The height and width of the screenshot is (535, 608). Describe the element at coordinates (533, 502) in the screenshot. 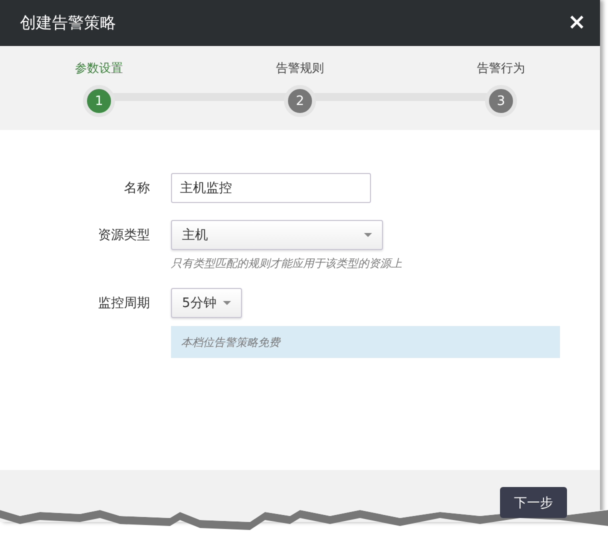

I see `next-button: 下一步` at that location.